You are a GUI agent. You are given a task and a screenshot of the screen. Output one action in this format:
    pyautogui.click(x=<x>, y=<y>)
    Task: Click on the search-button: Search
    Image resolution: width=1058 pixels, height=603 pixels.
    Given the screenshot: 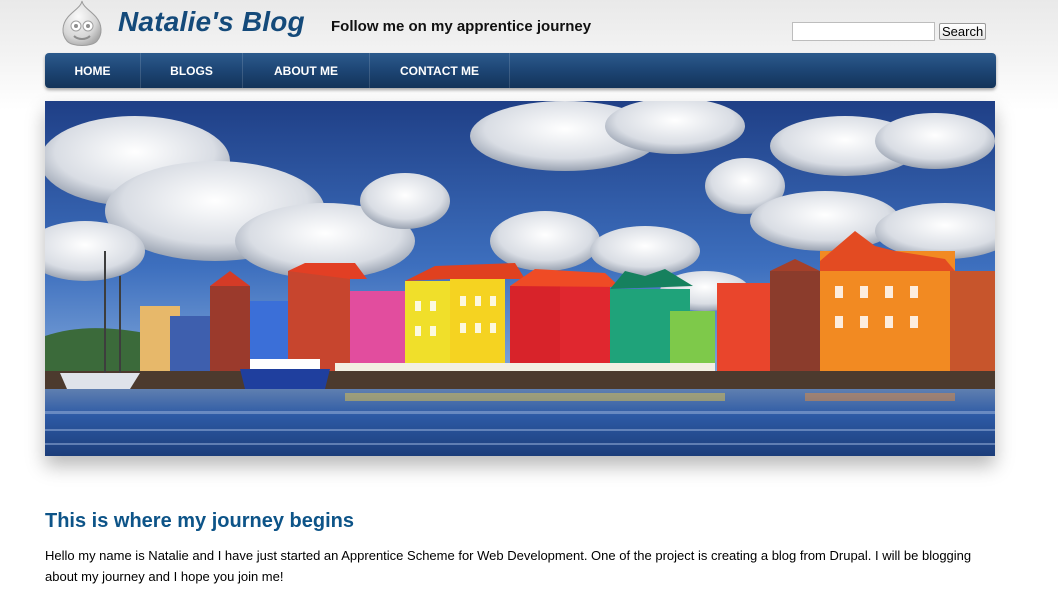 What is the action you would take?
    pyautogui.click(x=963, y=31)
    